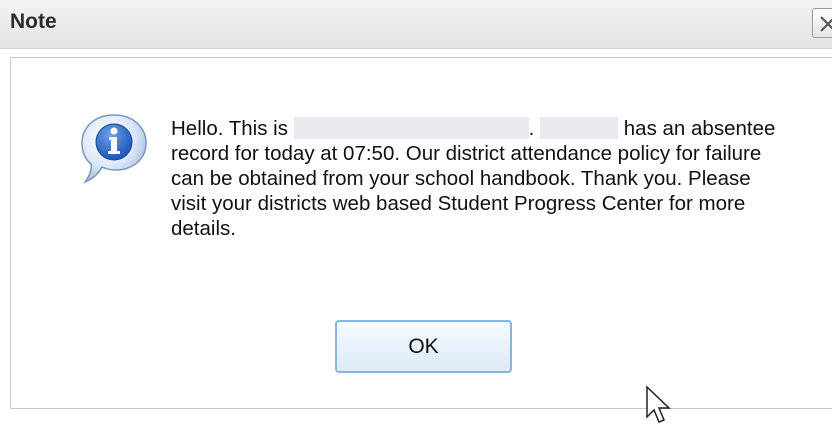 The width and height of the screenshot is (832, 425). I want to click on ok-button: OK, so click(423, 346).